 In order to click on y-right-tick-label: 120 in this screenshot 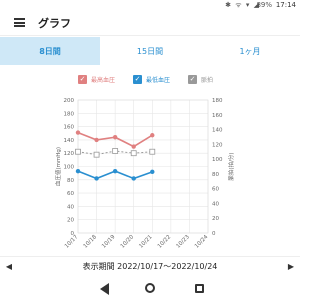, I will do `click(217, 145)`.